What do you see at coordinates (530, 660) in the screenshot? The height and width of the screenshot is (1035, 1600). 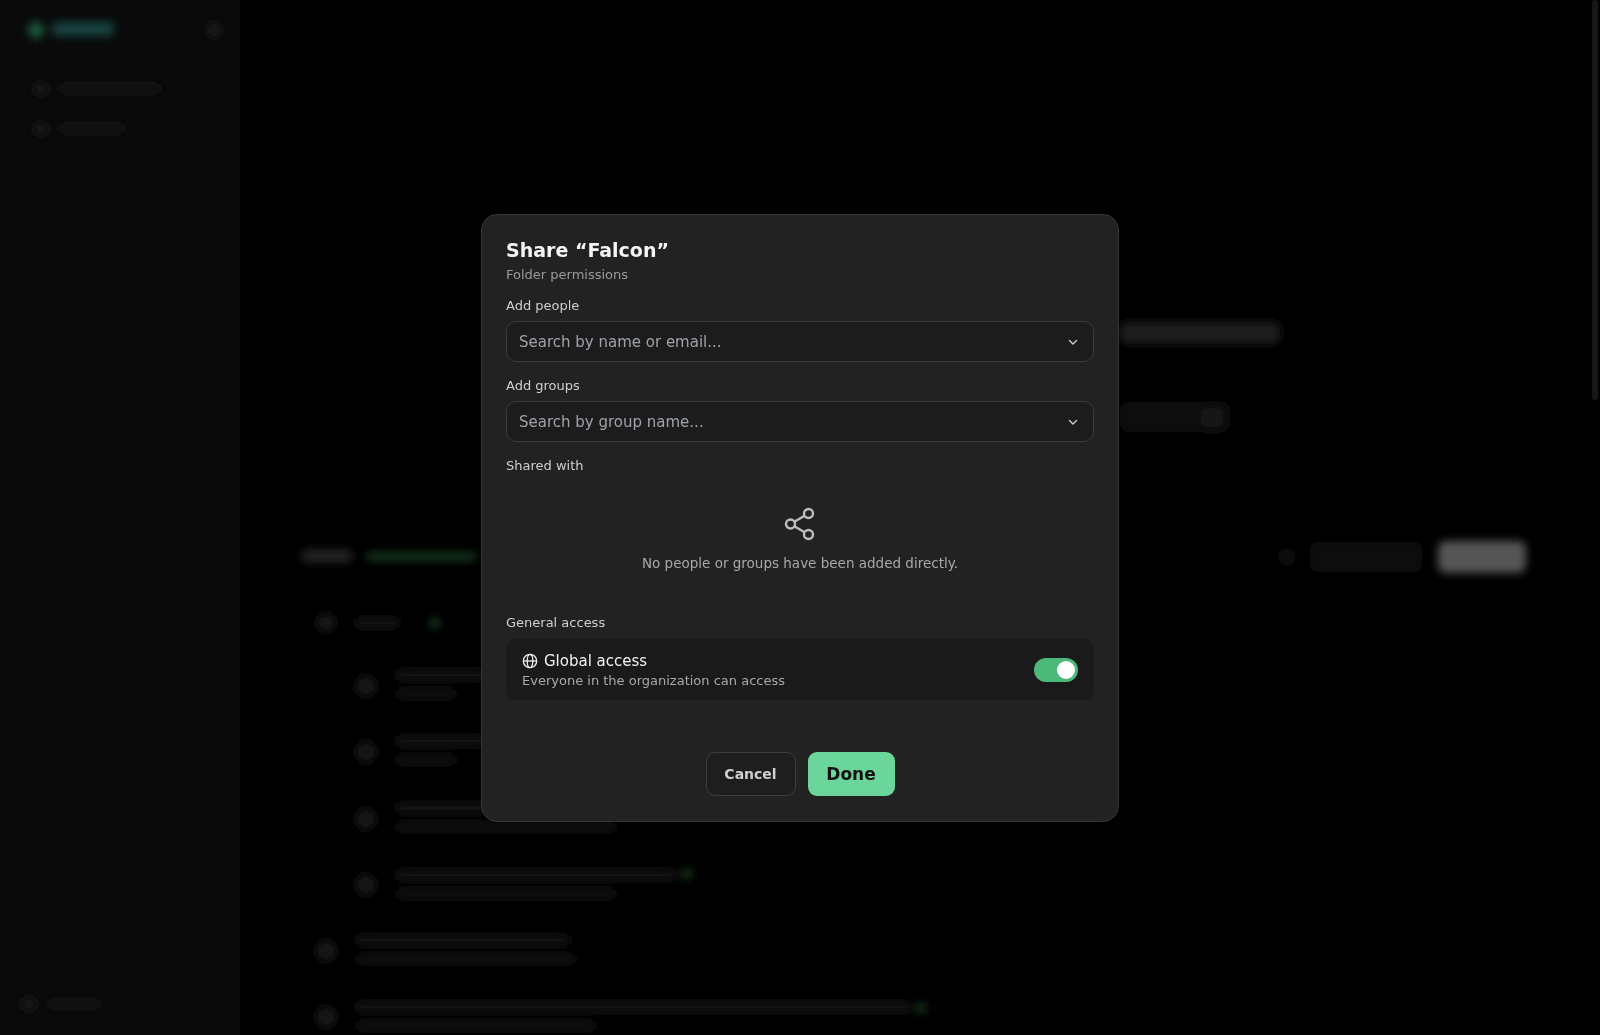 I see `globe-icon` at bounding box center [530, 660].